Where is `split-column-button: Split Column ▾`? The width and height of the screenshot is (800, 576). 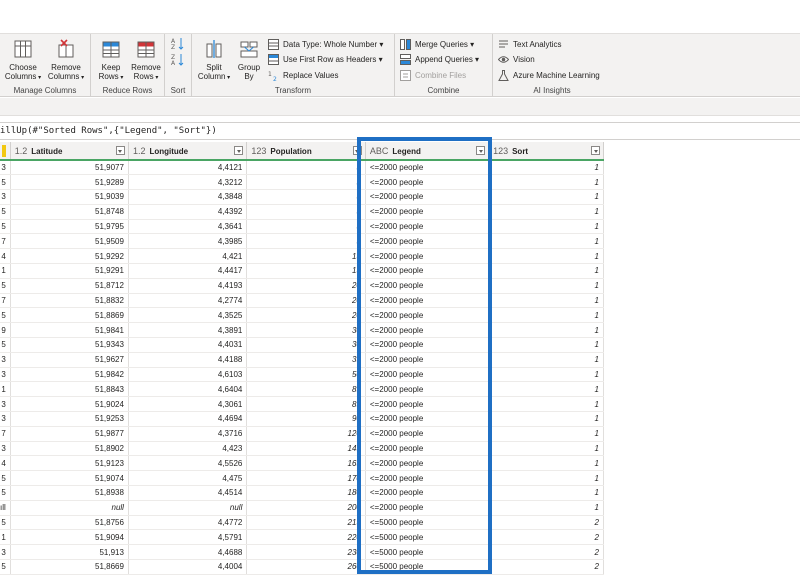
split-column-button: Split Column ▾ is located at coordinates (214, 60).